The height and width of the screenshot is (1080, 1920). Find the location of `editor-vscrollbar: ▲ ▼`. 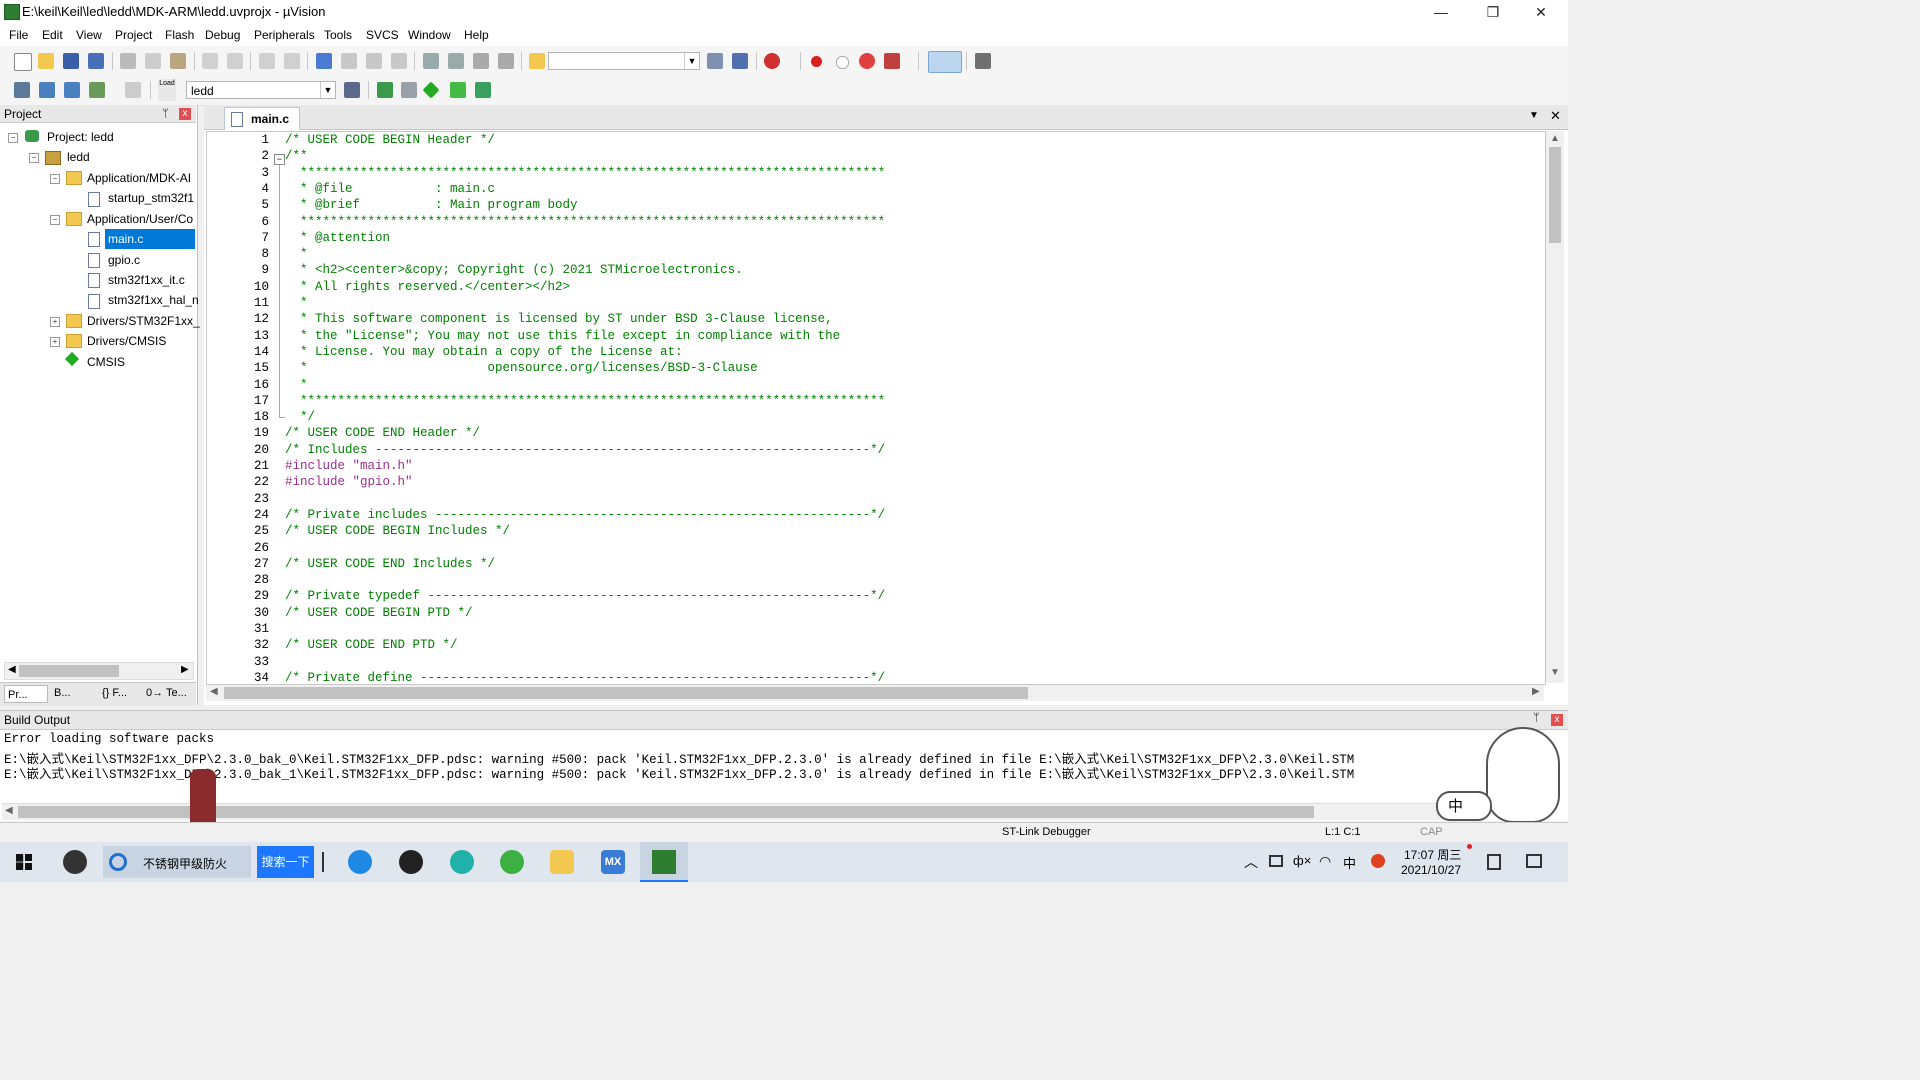

editor-vscrollbar: ▲ ▼ is located at coordinates (1555, 407).